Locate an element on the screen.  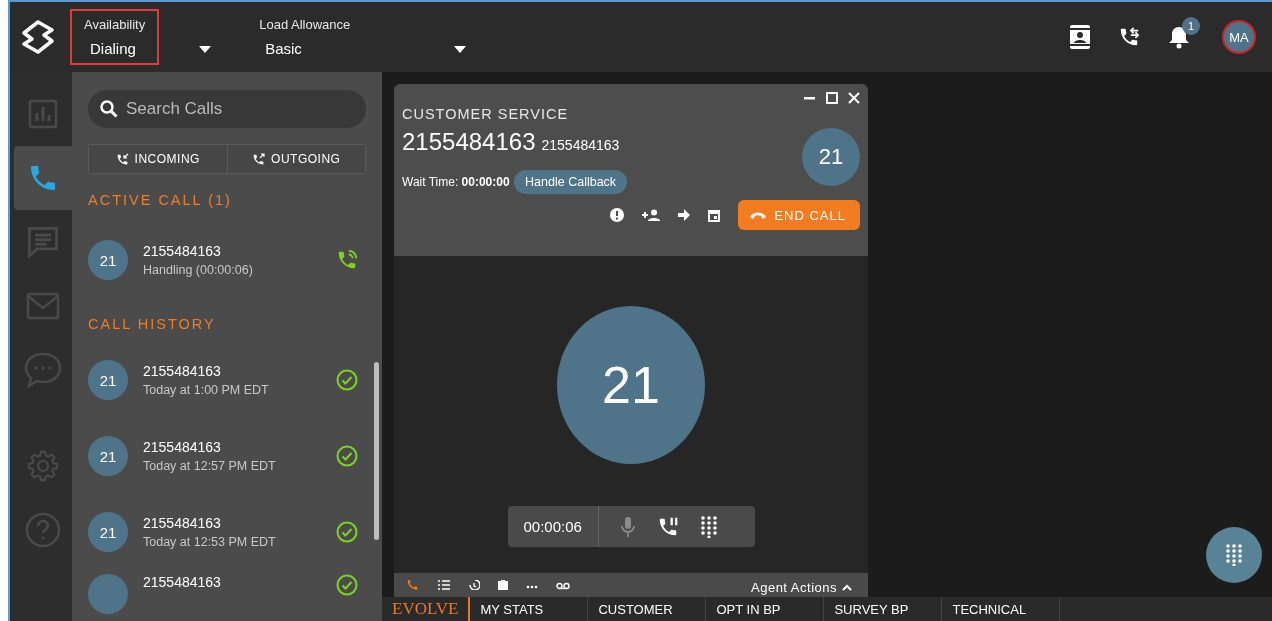
clipboard-icon is located at coordinates (503, 585).